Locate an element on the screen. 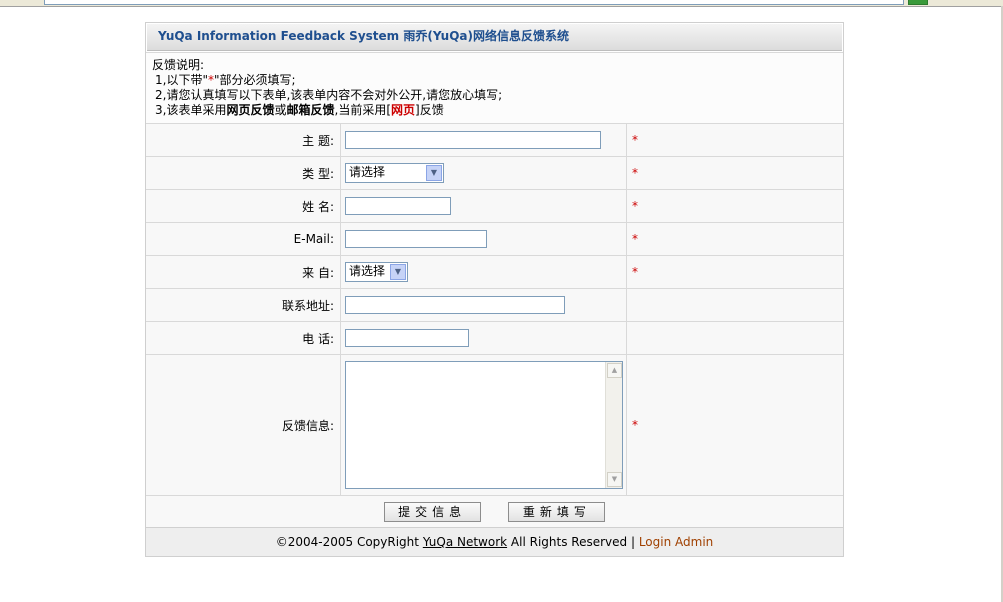 This screenshot has width=1003, height=602. email-cell is located at coordinates (483, 239).